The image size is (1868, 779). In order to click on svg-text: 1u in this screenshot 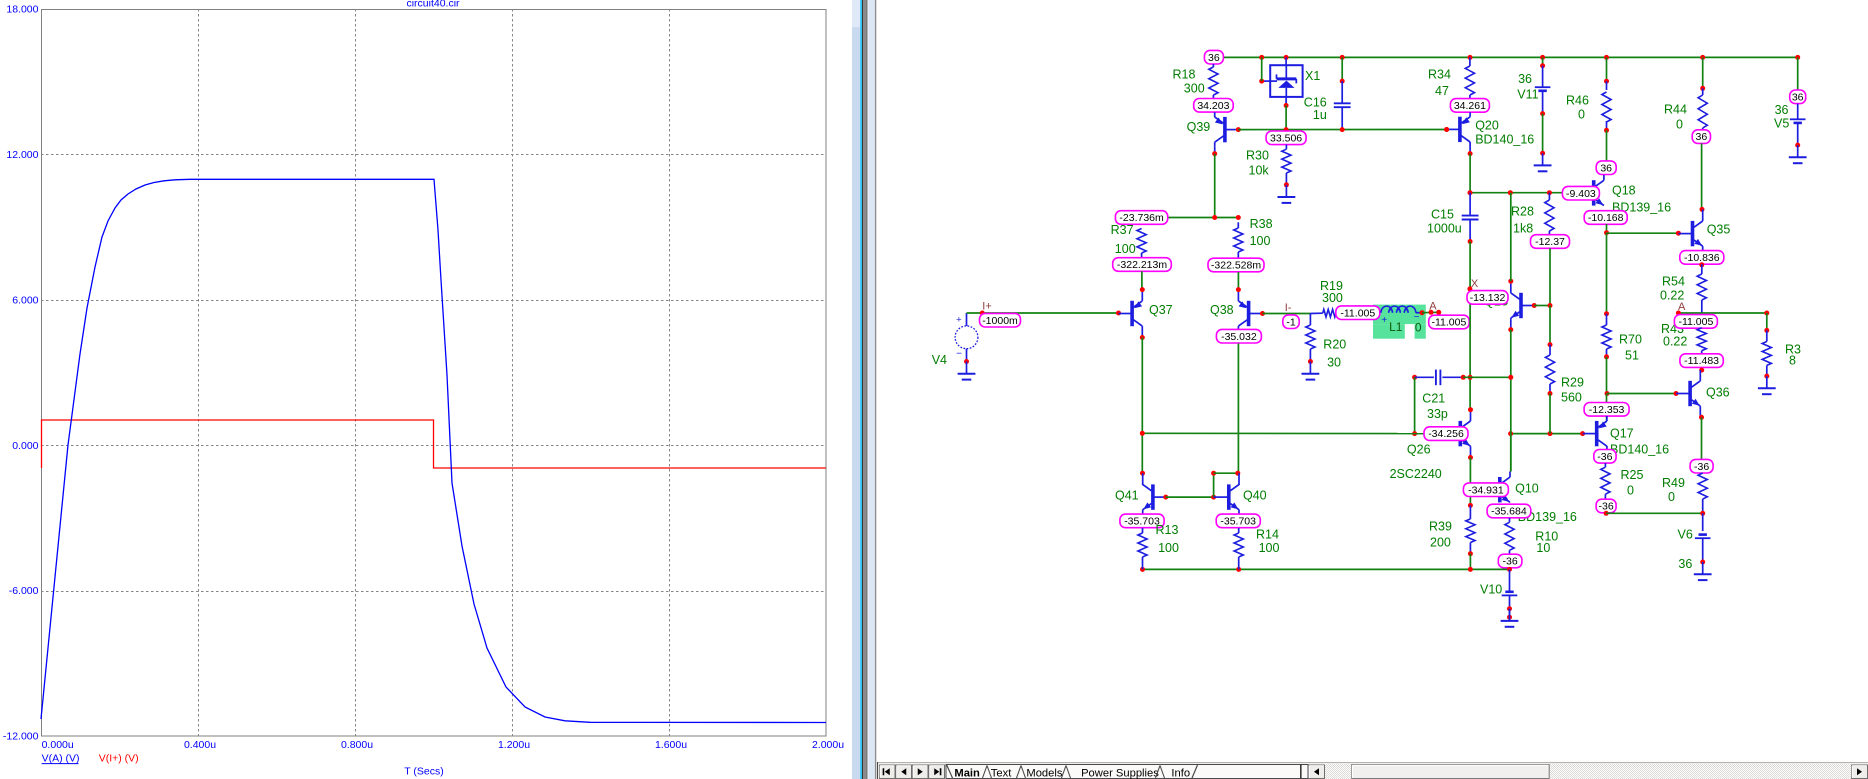, I will do `click(1320, 115)`.